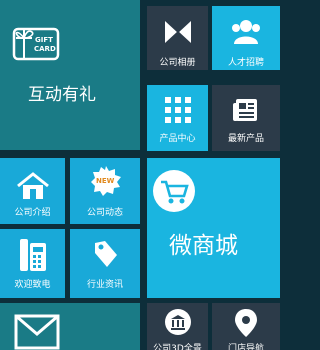  Describe the element at coordinates (174, 191) in the screenshot. I see `shopping-cart-icon` at that location.